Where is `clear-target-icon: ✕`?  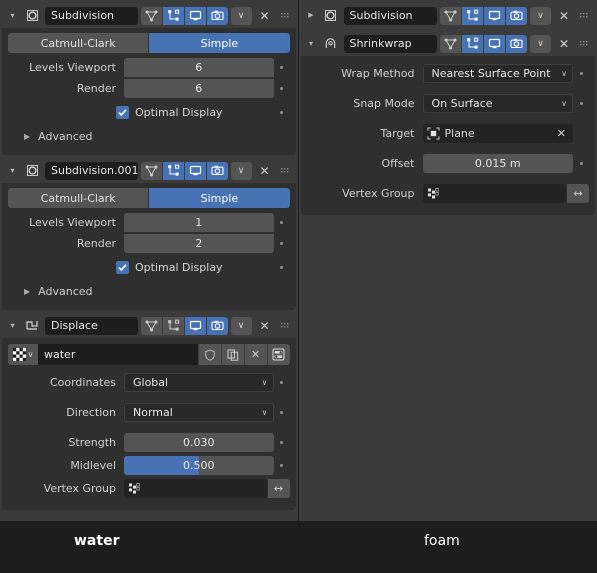 clear-target-icon: ✕ is located at coordinates (563, 133).